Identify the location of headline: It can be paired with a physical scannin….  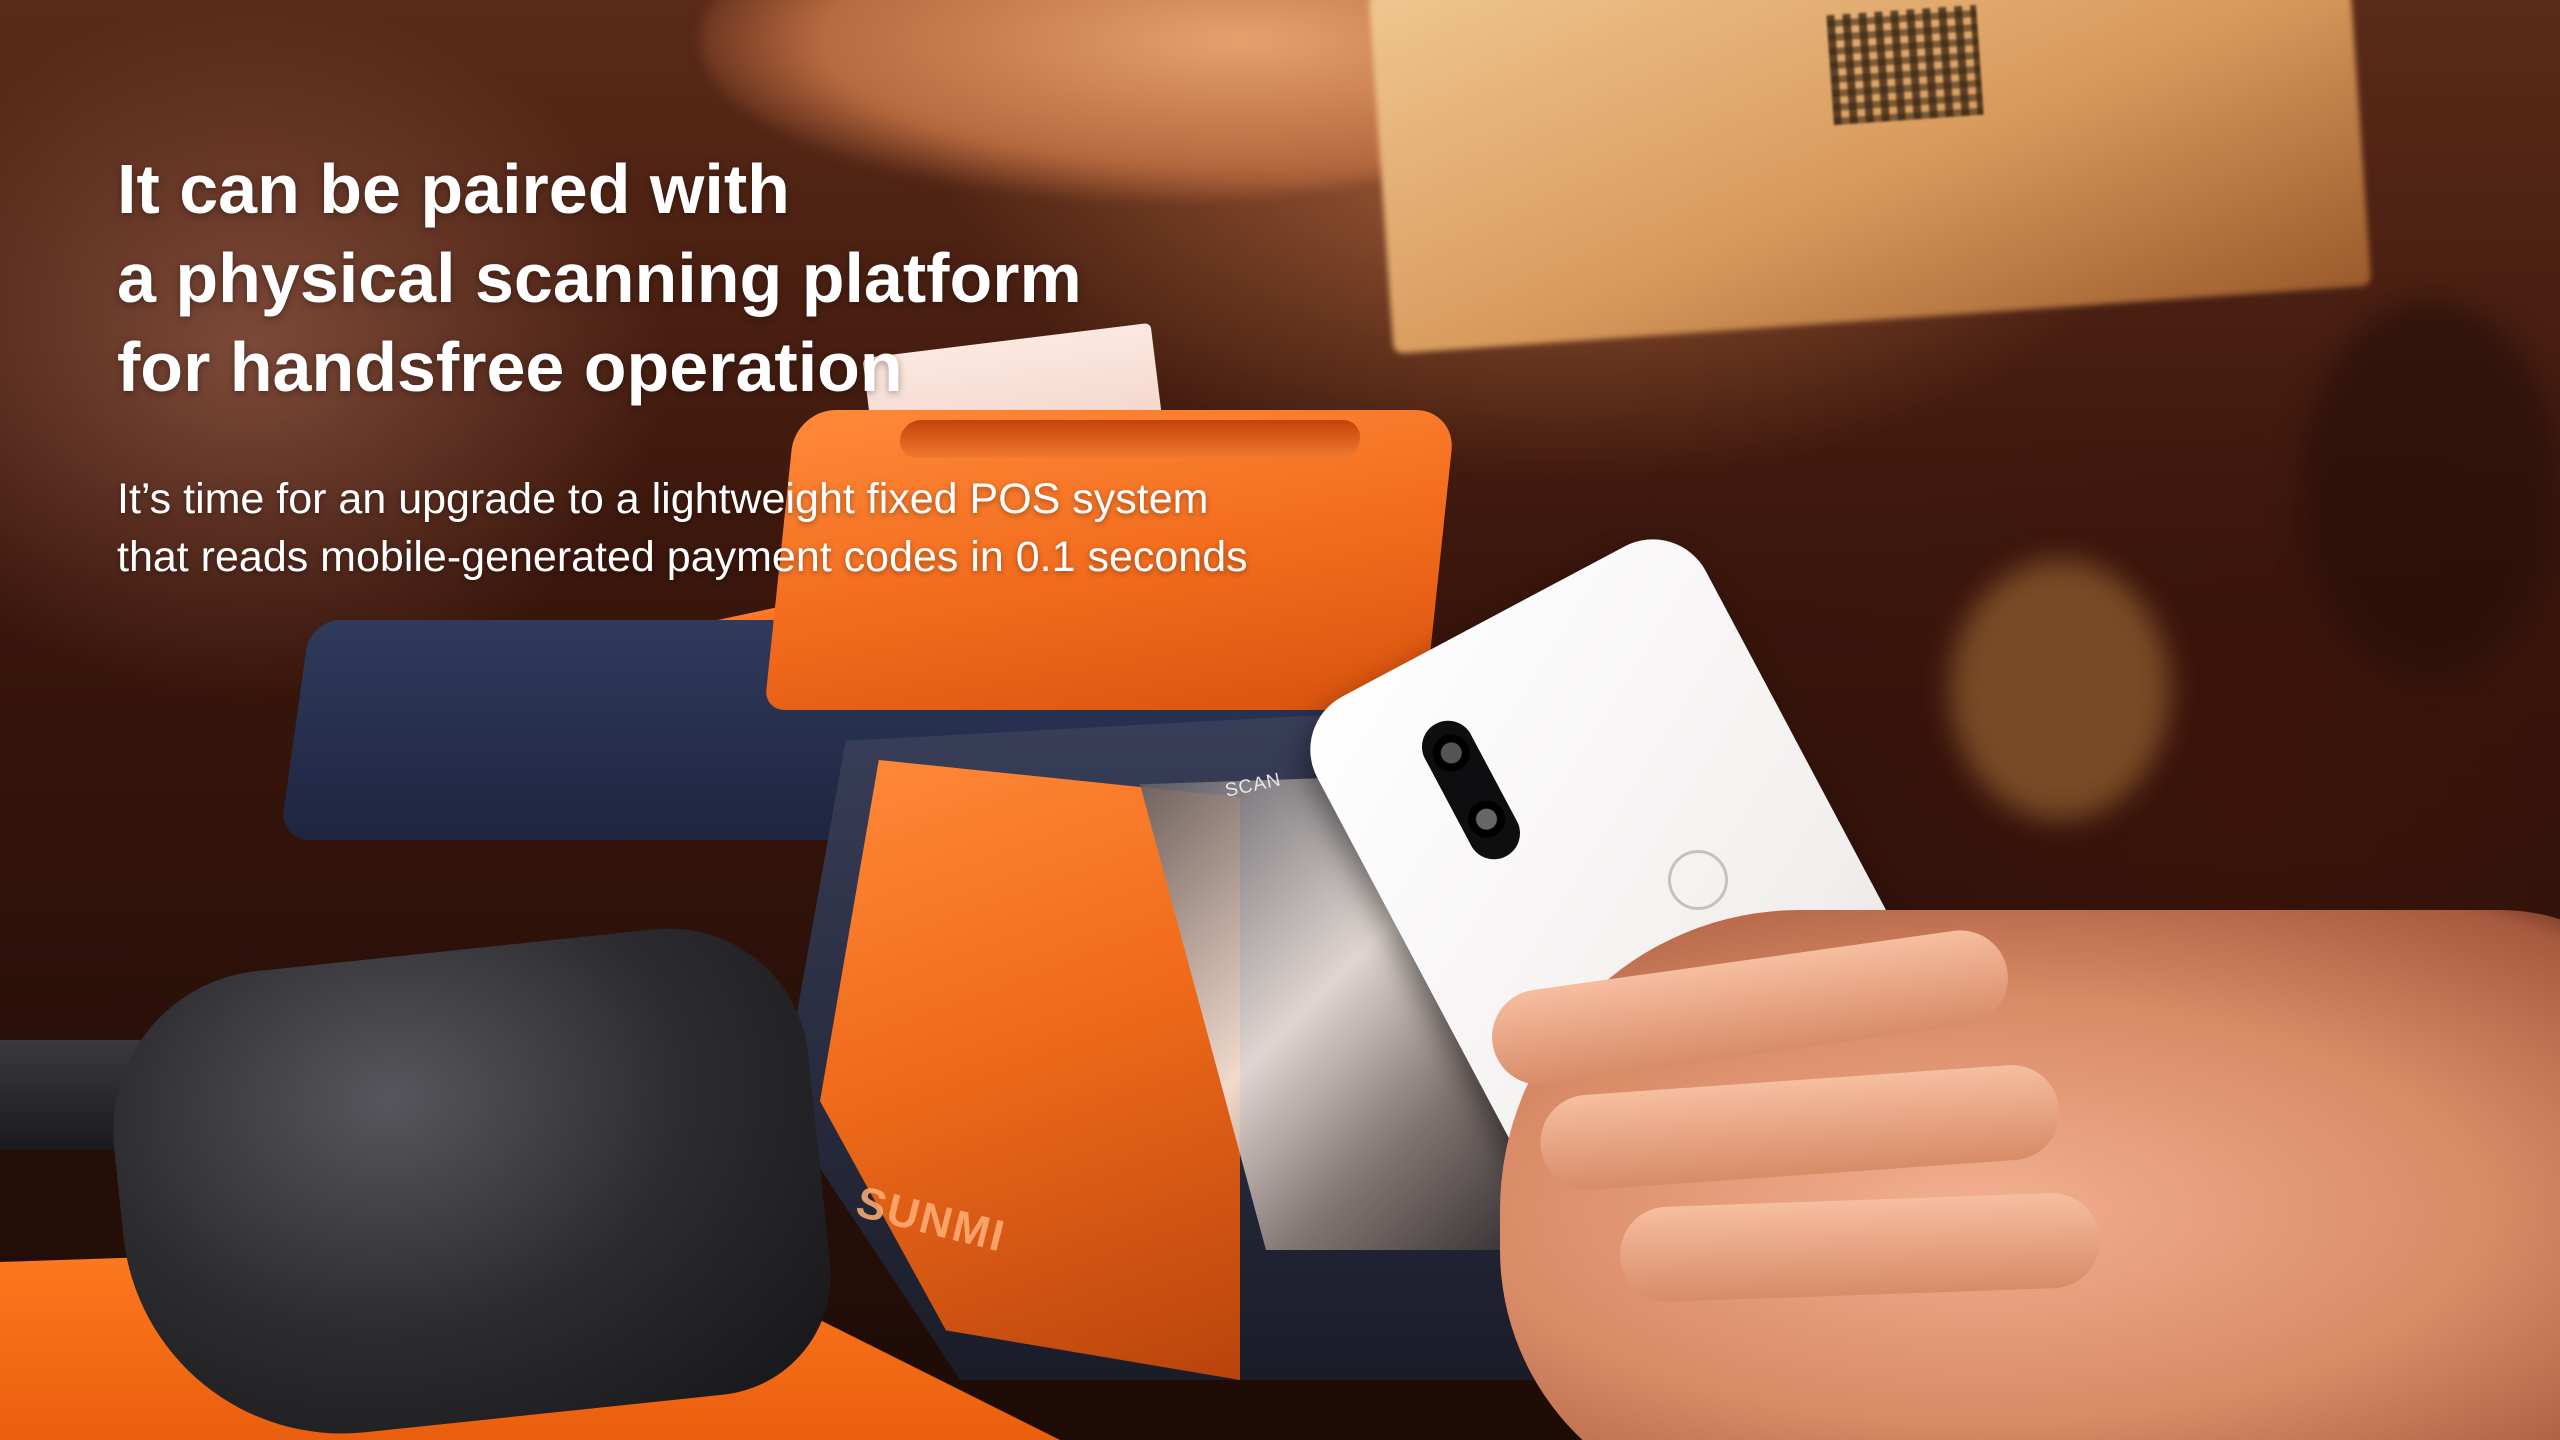
(817, 278).